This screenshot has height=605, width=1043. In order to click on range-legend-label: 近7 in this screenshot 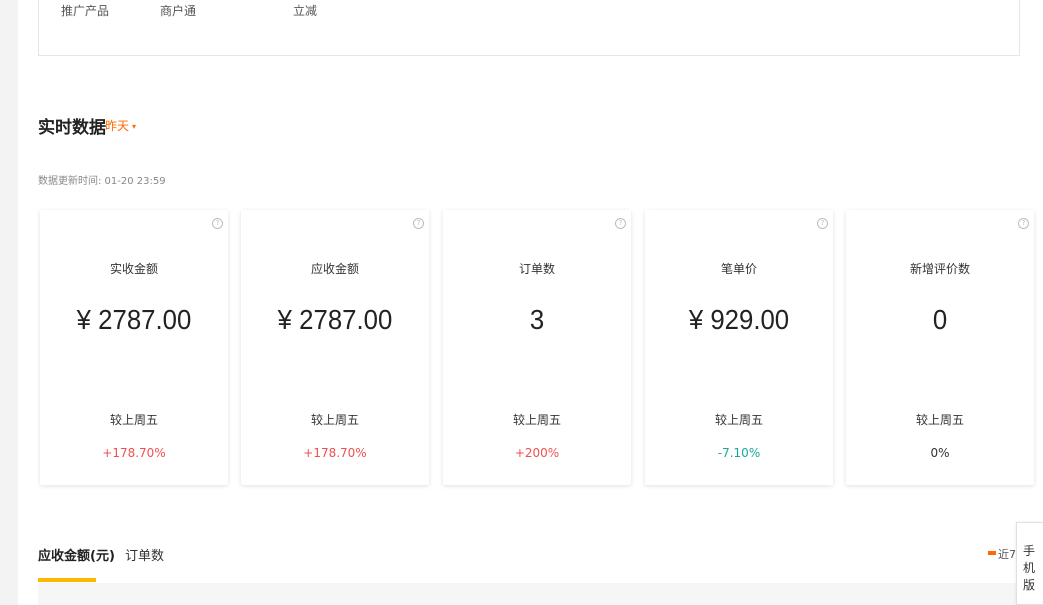, I will do `click(1007, 554)`.